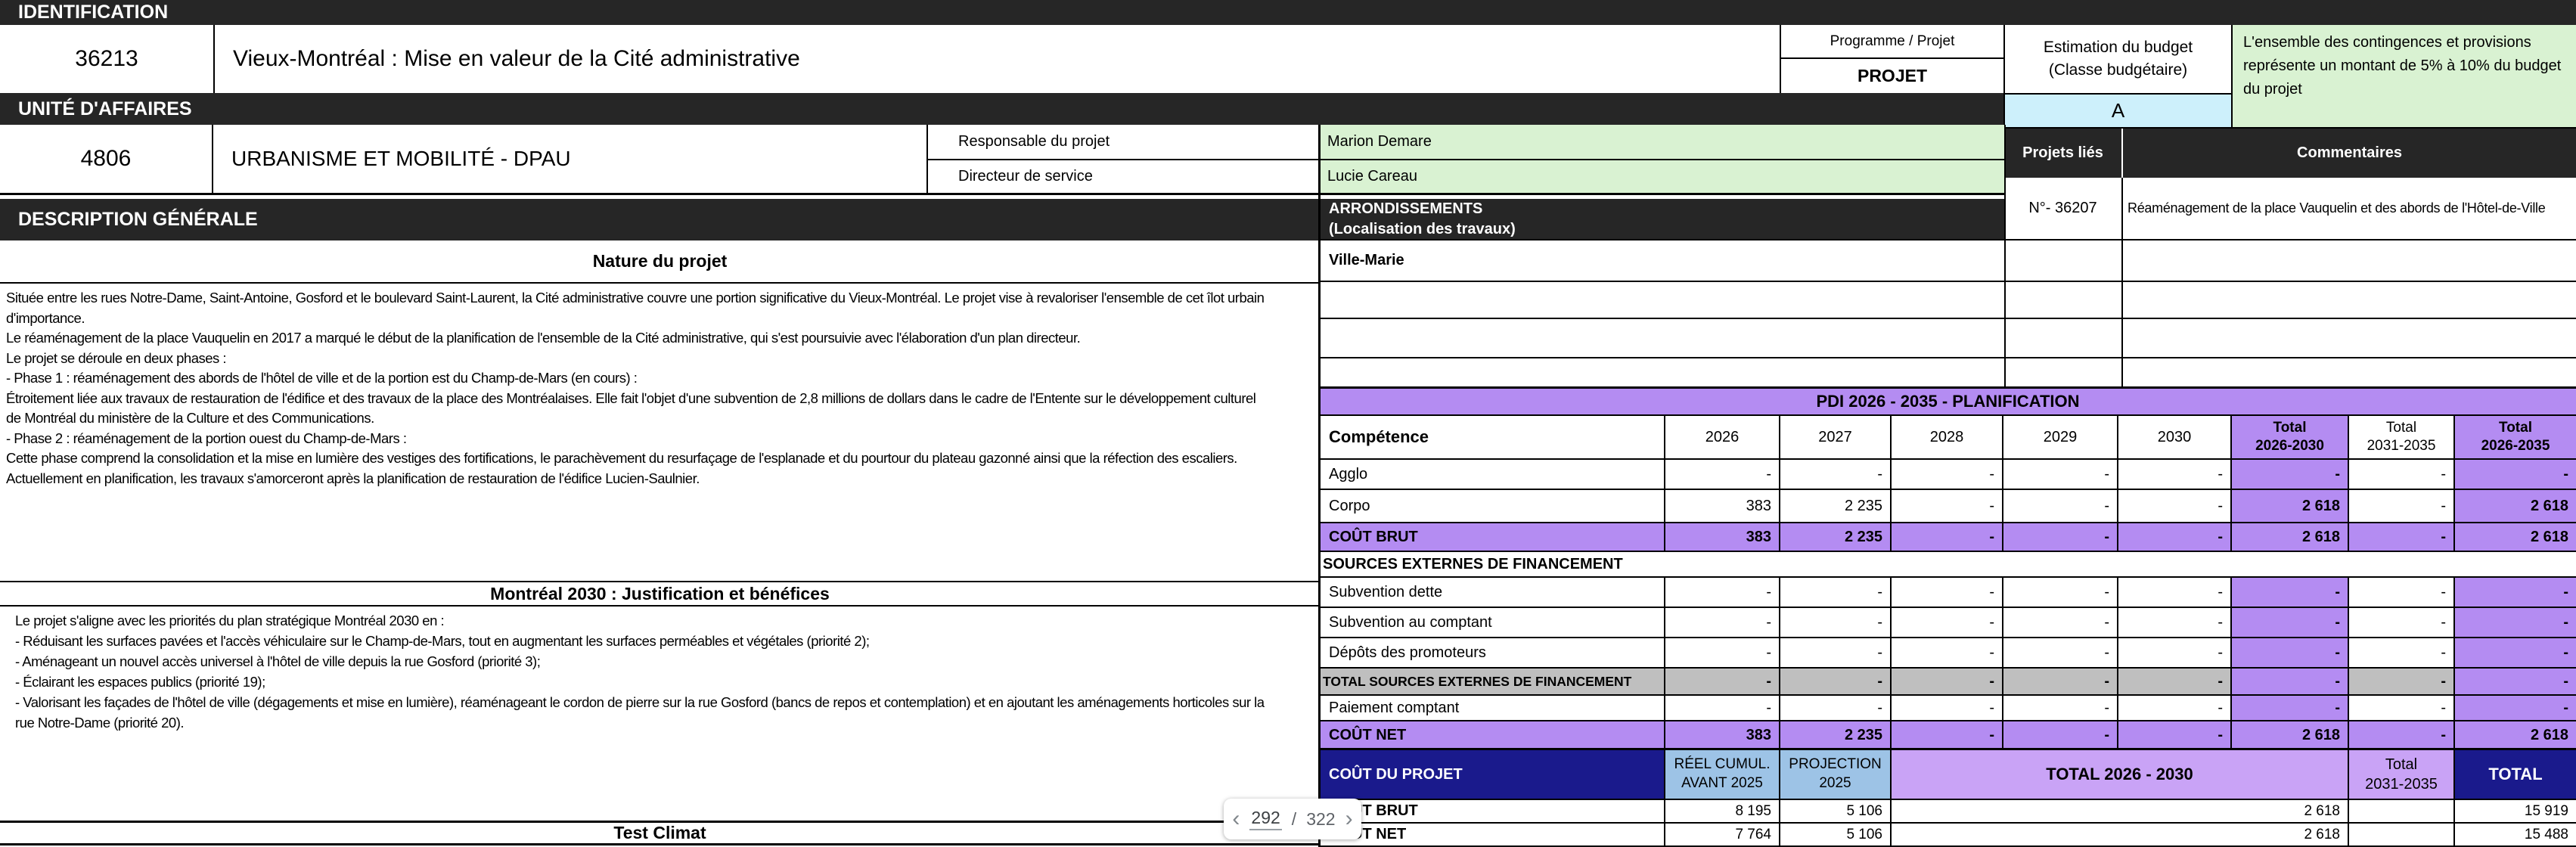 The image size is (2576, 847). Describe the element at coordinates (2514, 775) in the screenshot. I see `cout-header-total: TOTAL` at that location.